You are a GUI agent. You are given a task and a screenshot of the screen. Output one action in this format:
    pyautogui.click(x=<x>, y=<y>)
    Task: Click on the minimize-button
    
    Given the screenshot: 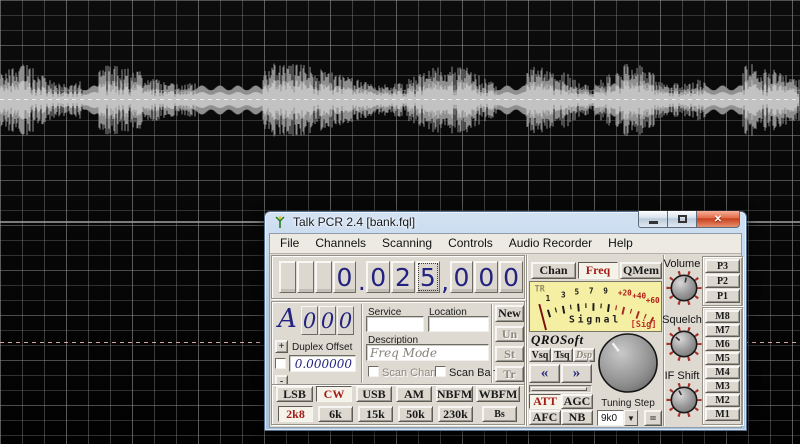 What is the action you would take?
    pyautogui.click(x=652, y=219)
    